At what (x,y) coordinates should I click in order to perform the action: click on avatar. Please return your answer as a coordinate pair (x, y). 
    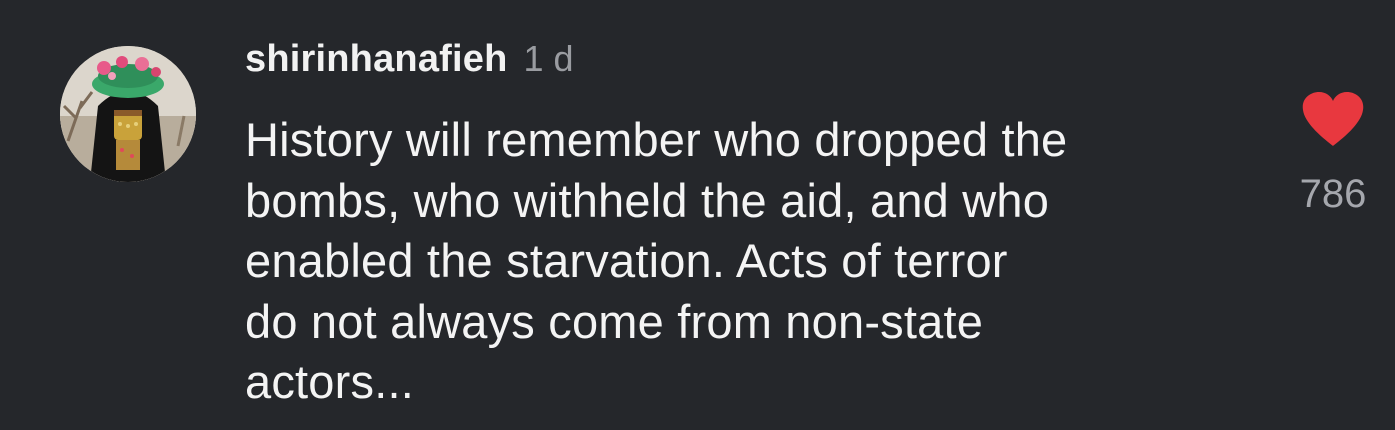
    Looking at the image, I should click on (128, 114).